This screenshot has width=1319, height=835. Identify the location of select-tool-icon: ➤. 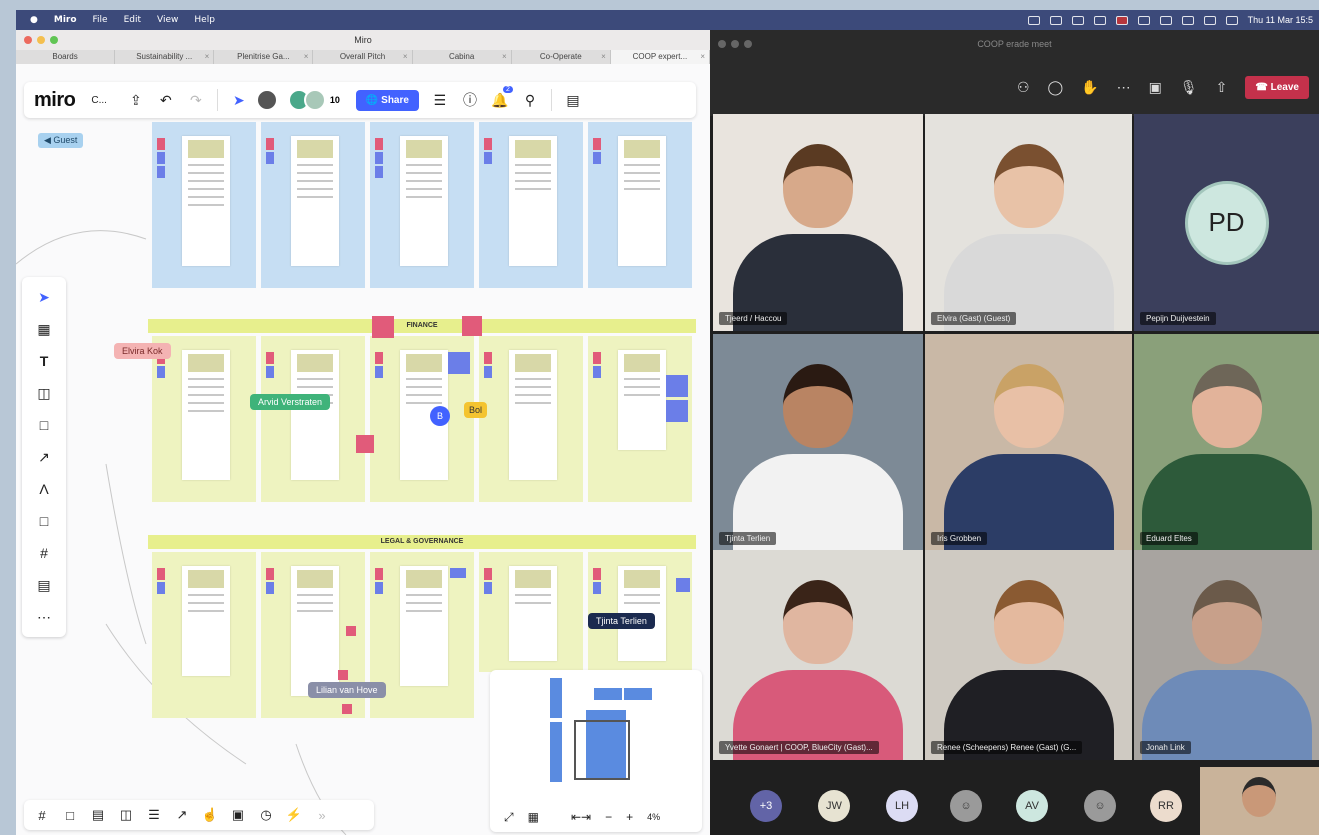
(44, 297).